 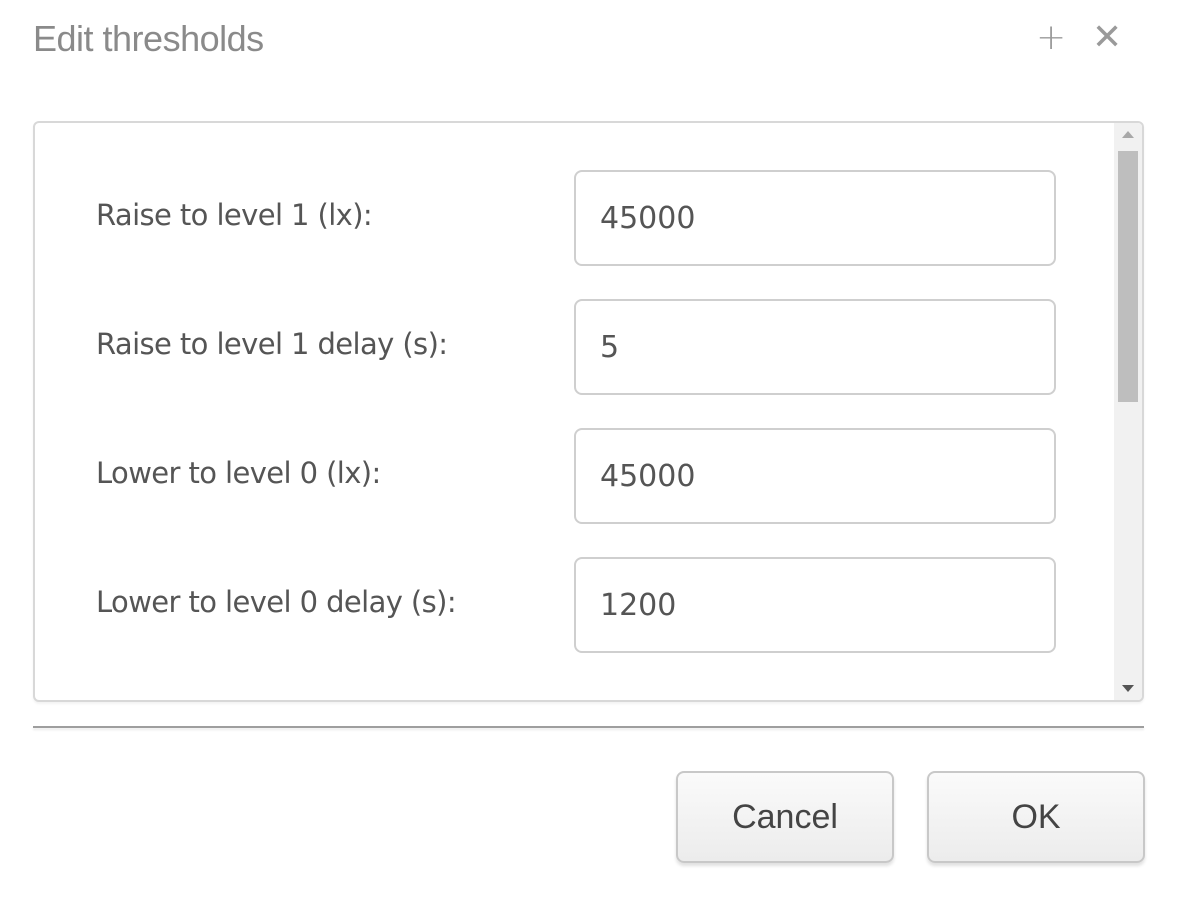 What do you see at coordinates (785, 817) in the screenshot?
I see `cancel-button: Cancel` at bounding box center [785, 817].